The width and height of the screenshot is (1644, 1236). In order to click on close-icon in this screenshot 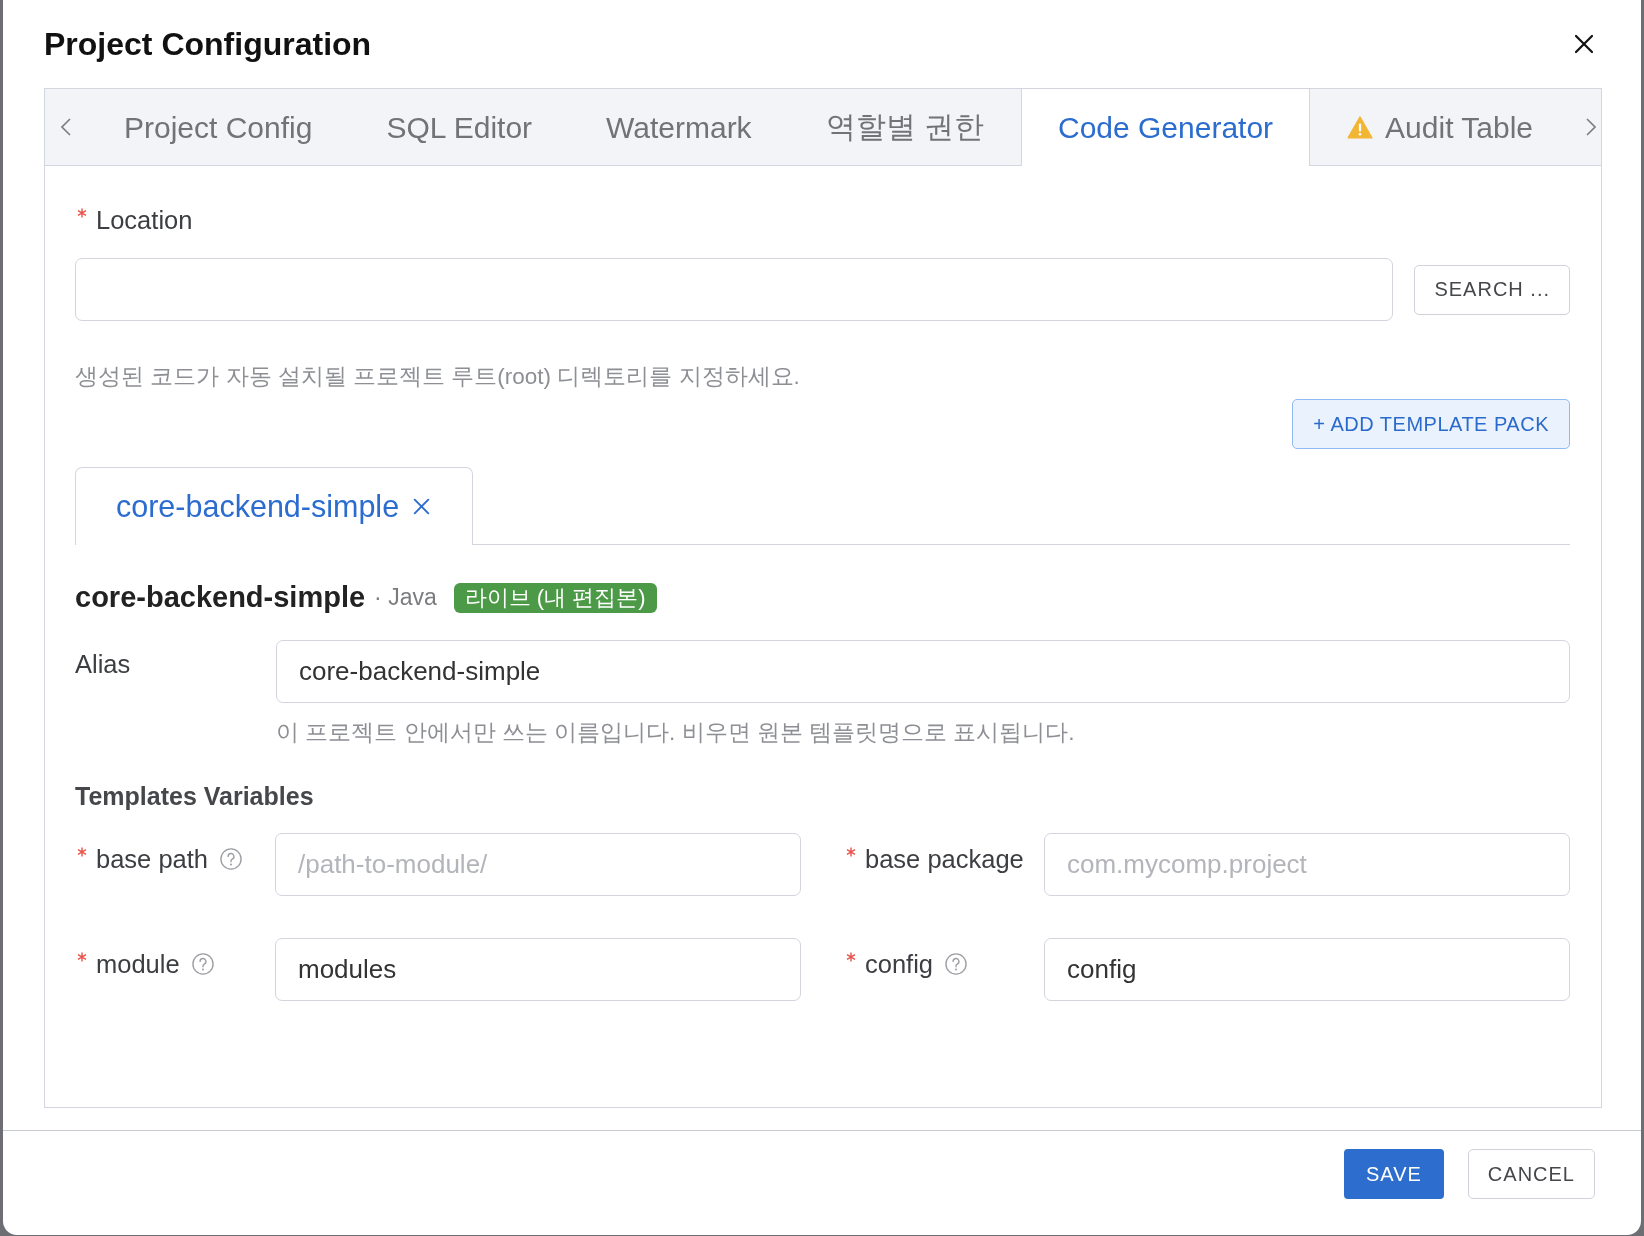, I will do `click(1584, 44)`.